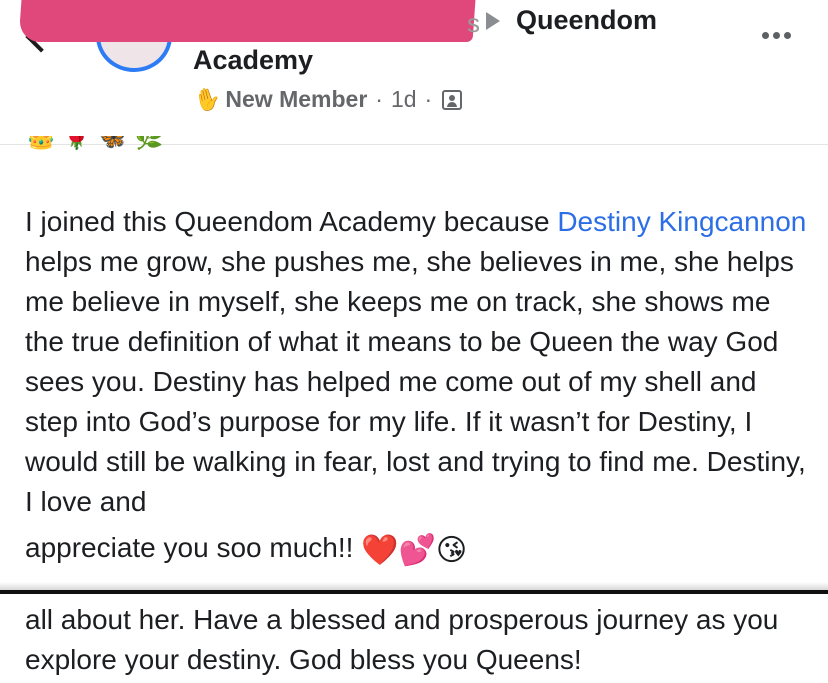  I want to click on waving-hand-icon: ✋, so click(208, 99).